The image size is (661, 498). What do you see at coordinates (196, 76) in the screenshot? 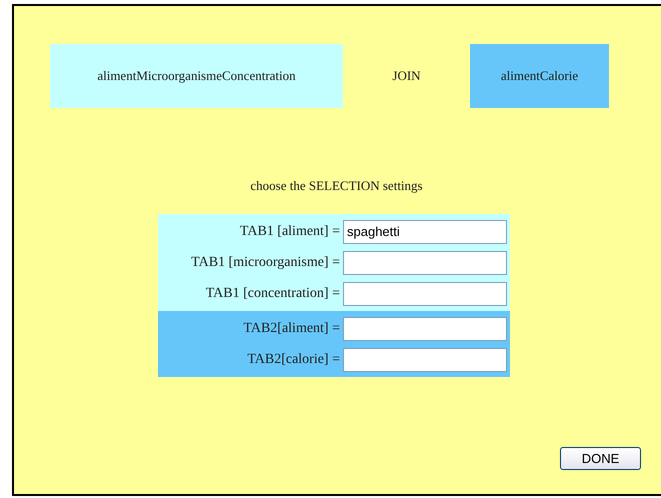
I see `table-name-box: alimentMicroorganismeConcentration` at bounding box center [196, 76].